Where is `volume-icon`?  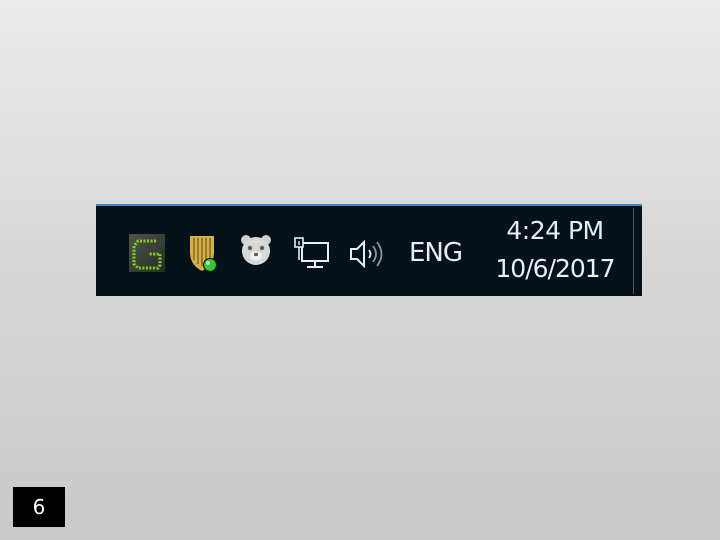
volume-icon is located at coordinates (368, 254).